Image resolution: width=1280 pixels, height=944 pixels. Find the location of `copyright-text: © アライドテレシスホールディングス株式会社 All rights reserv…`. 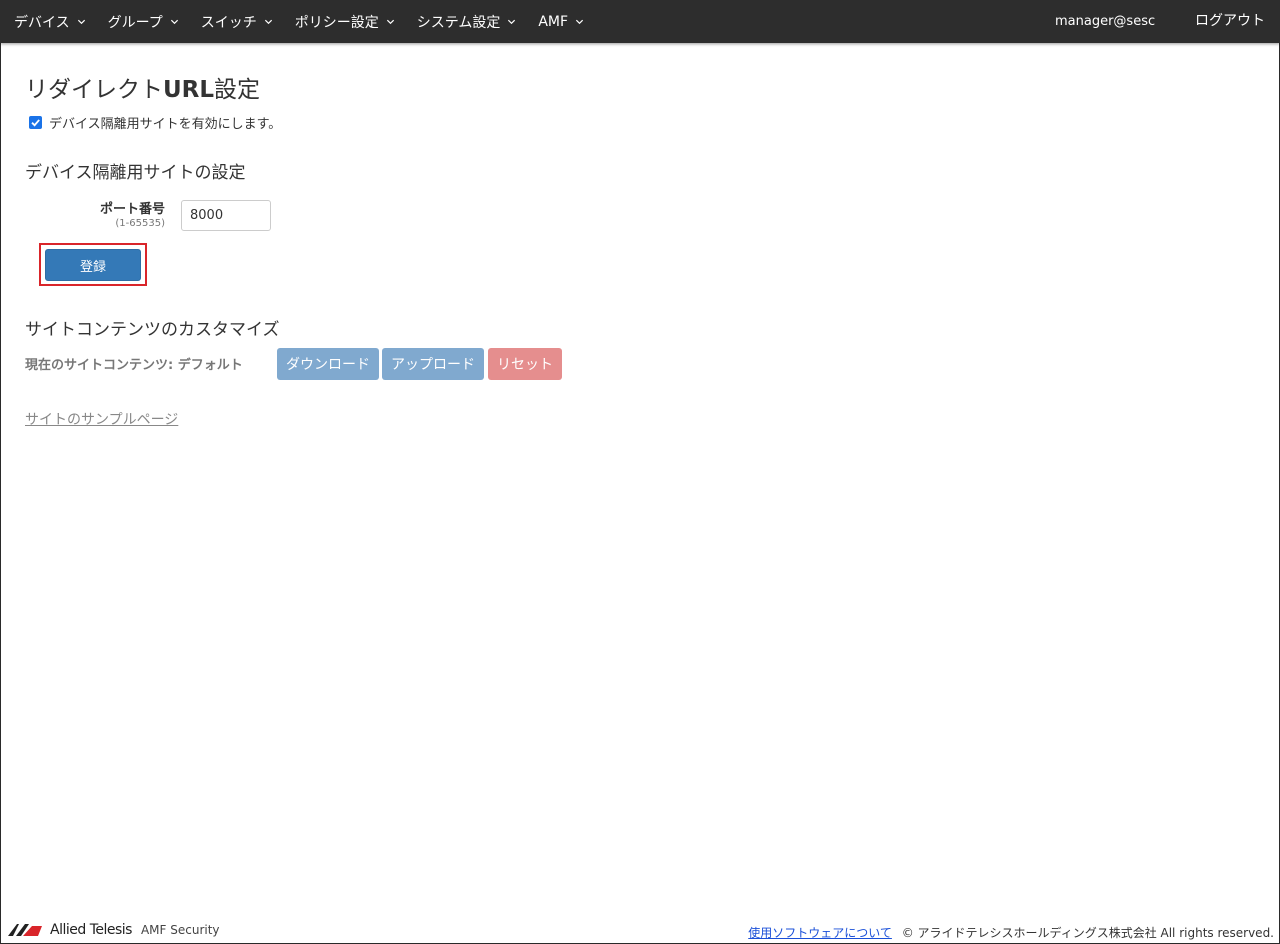

copyright-text: © アライドテレシスホールディングス株式会社 All rights reserv… is located at coordinates (1087, 933).